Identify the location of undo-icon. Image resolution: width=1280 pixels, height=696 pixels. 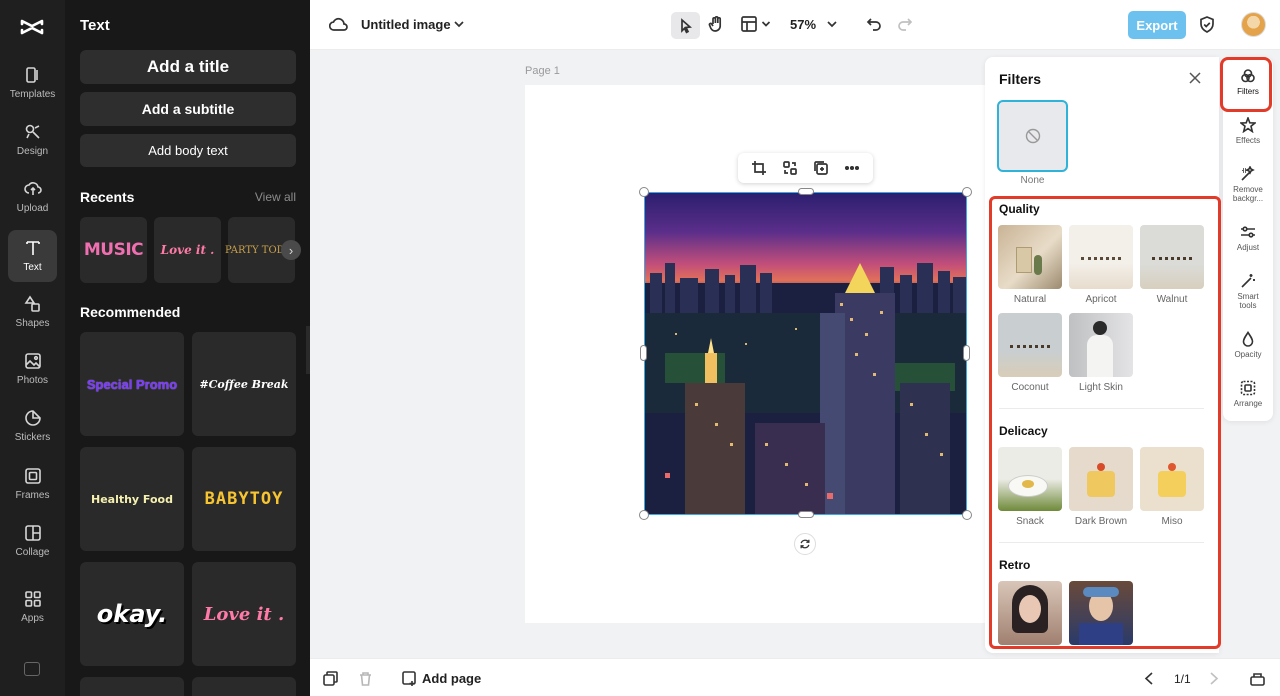
(874, 24).